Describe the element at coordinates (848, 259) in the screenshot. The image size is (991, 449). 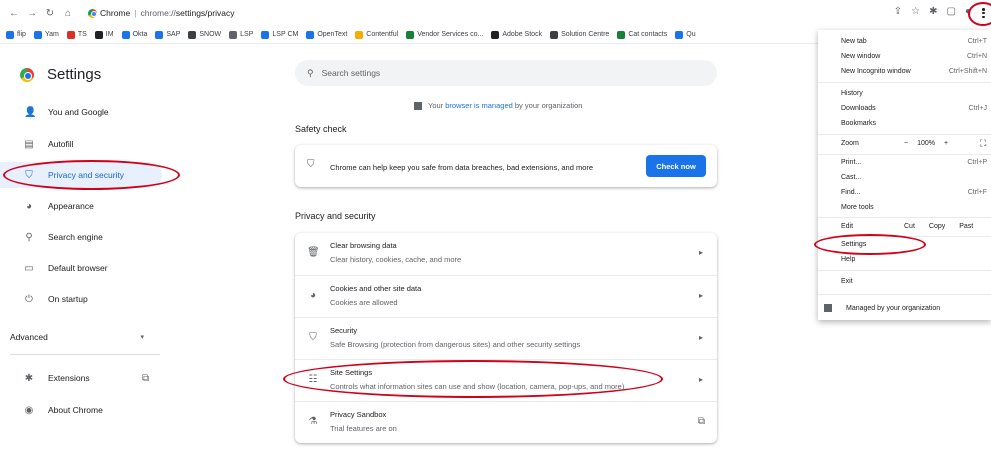
I see `menu-label: Help` at that location.